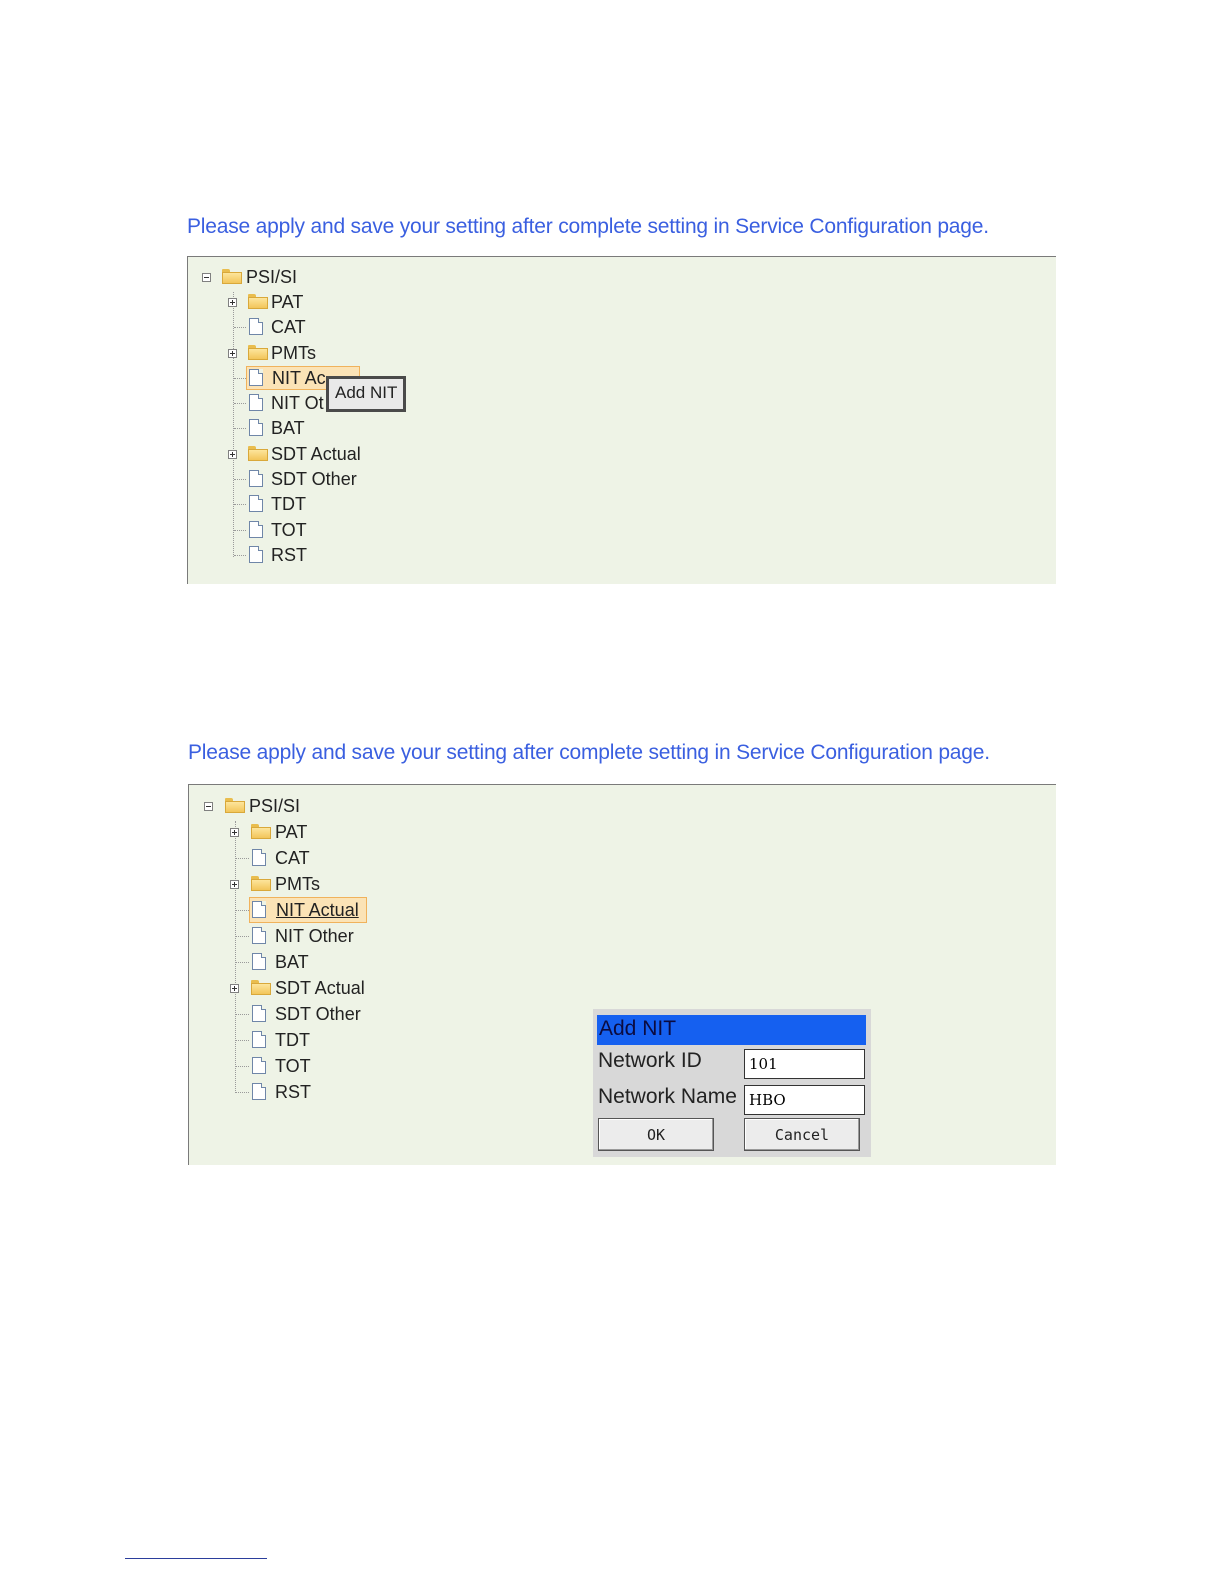 Image resolution: width=1224 pixels, height=1584 pixels. Describe the element at coordinates (316, 454) in the screenshot. I see `tree-item-label: SDT Actual` at that location.